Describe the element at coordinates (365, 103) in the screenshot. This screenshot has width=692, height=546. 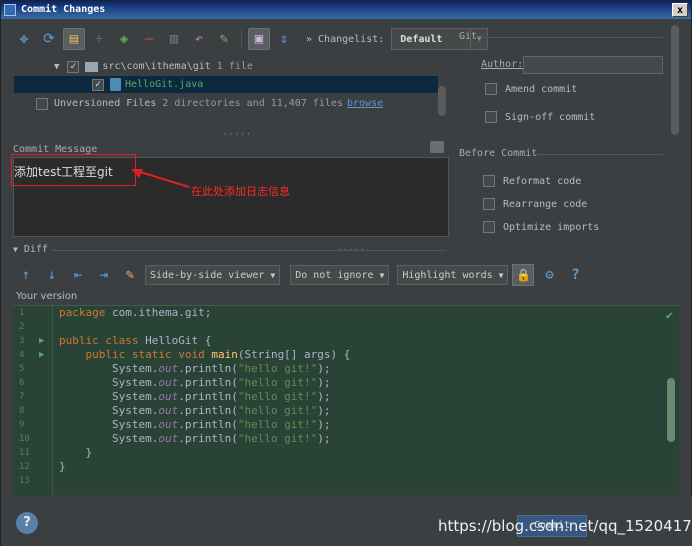
I see `browse-link: browse` at that location.